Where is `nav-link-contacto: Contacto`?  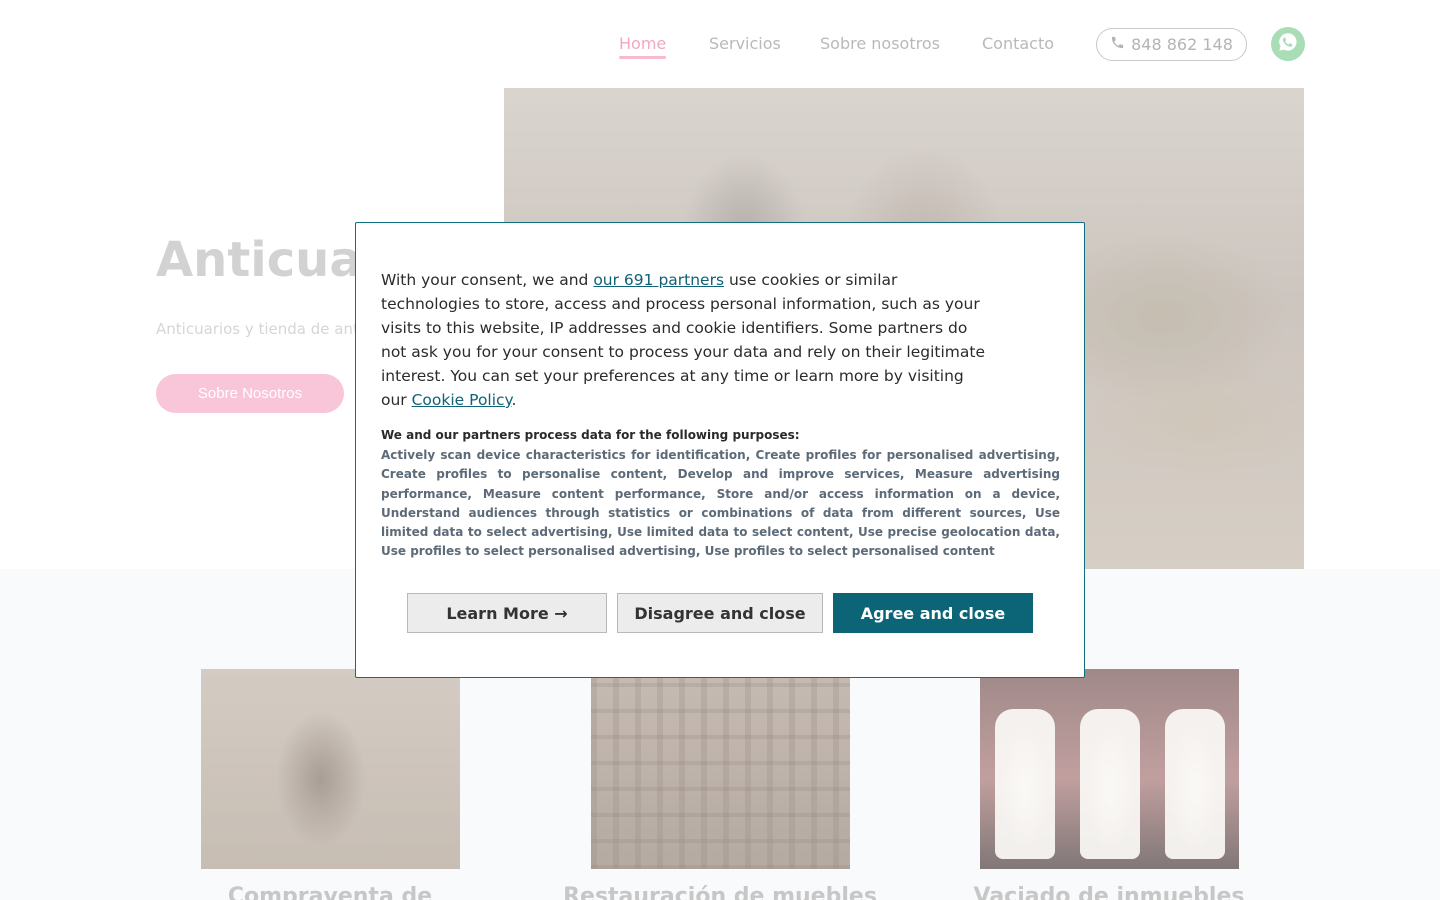
nav-link-contacto: Contacto is located at coordinates (1018, 43).